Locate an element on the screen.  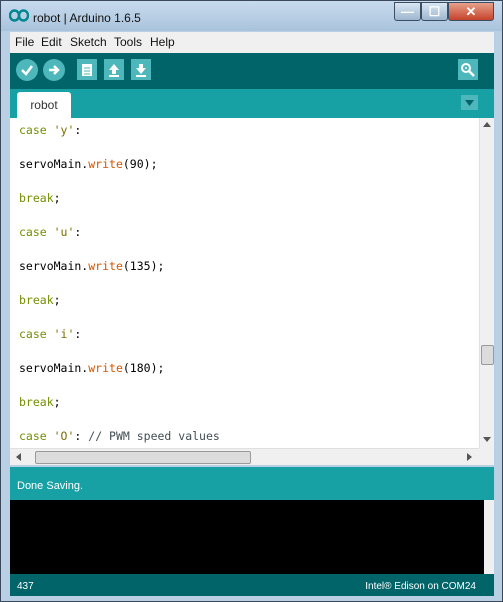
code-line: servoMain.write(90); is located at coordinates (88, 164).